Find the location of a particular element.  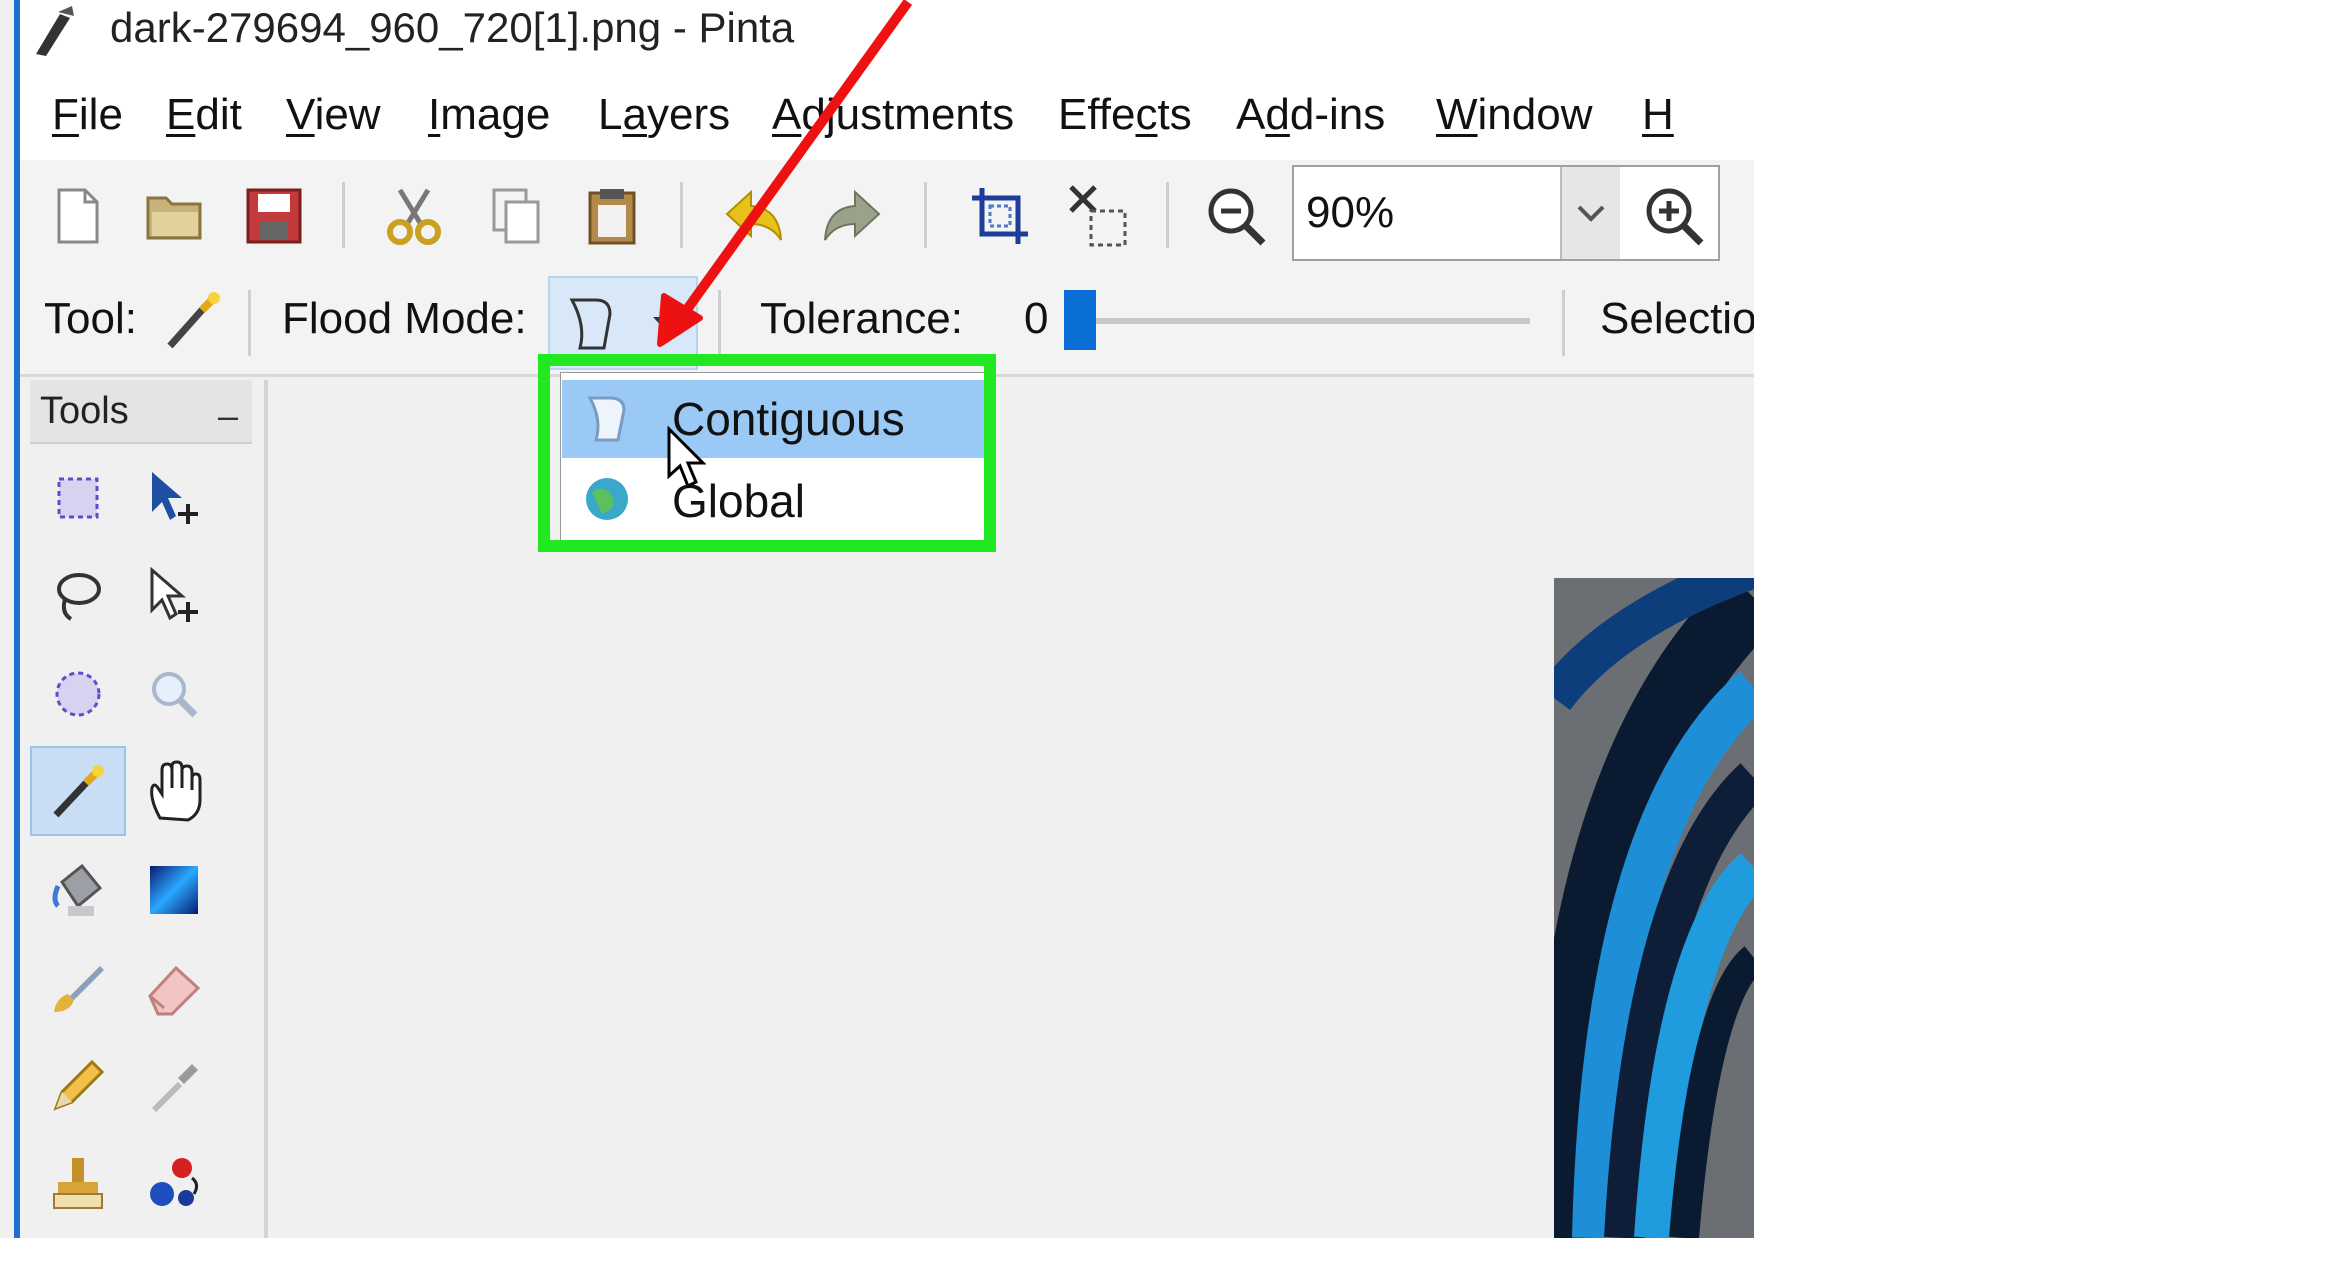

annotation-arrow is located at coordinates (785, 173).